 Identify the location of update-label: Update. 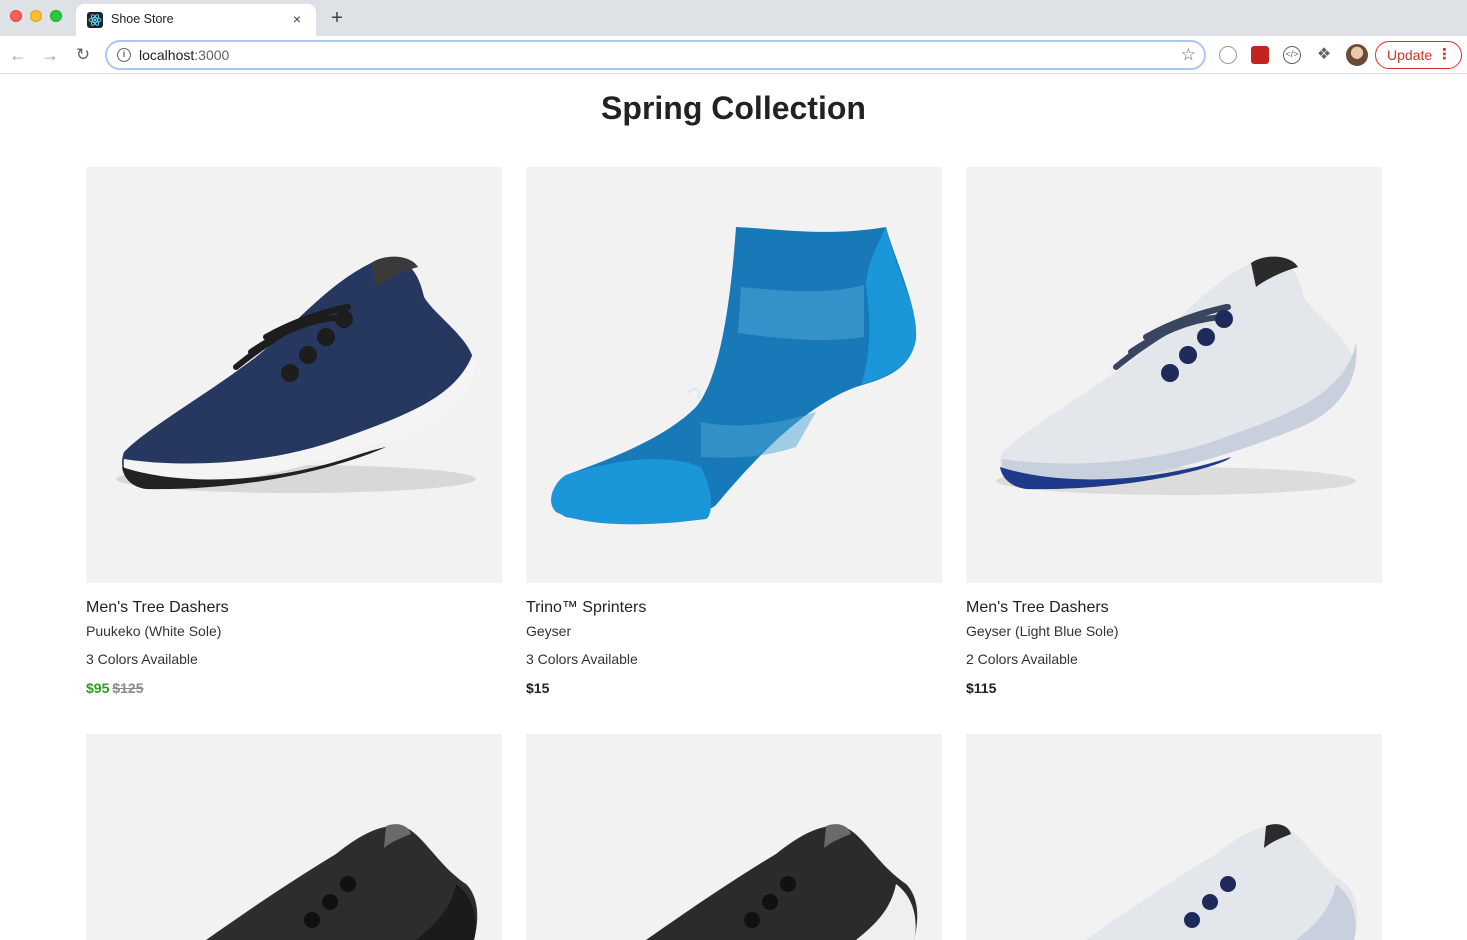
(1410, 55).